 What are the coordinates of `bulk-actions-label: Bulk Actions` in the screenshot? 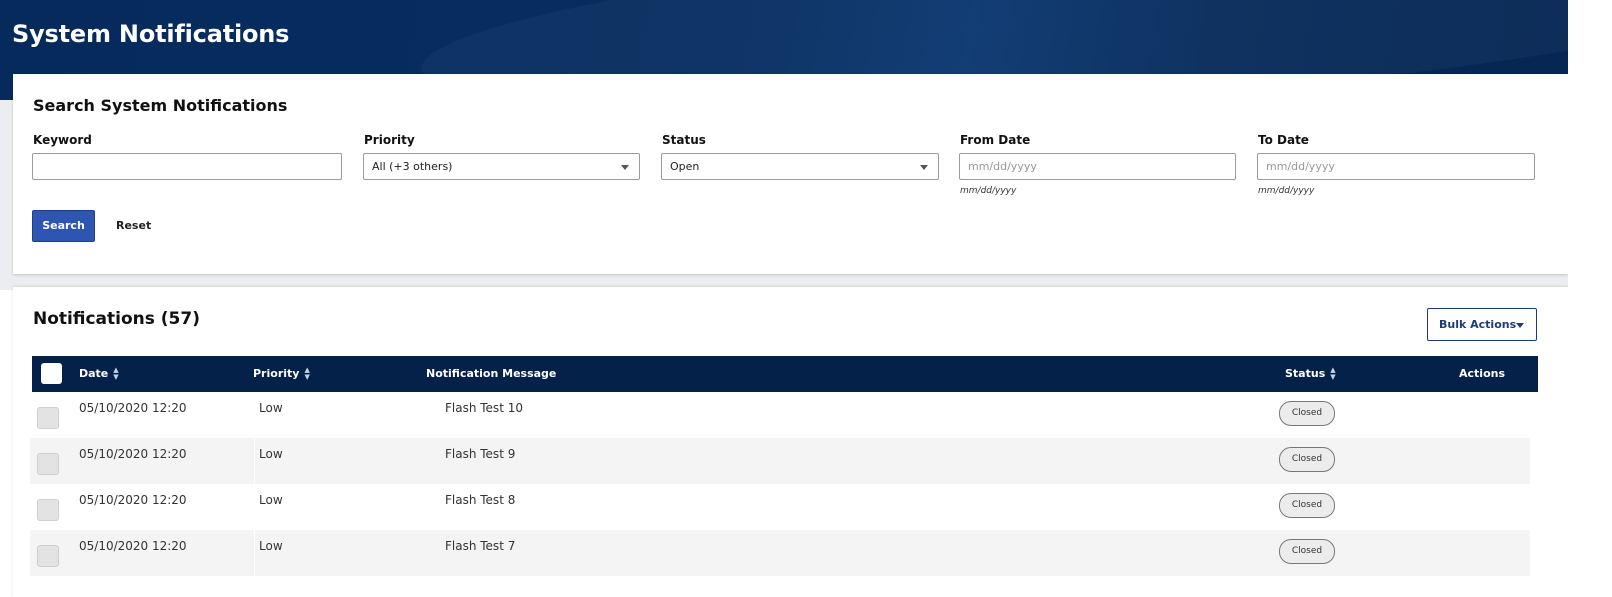 It's located at (1478, 324).